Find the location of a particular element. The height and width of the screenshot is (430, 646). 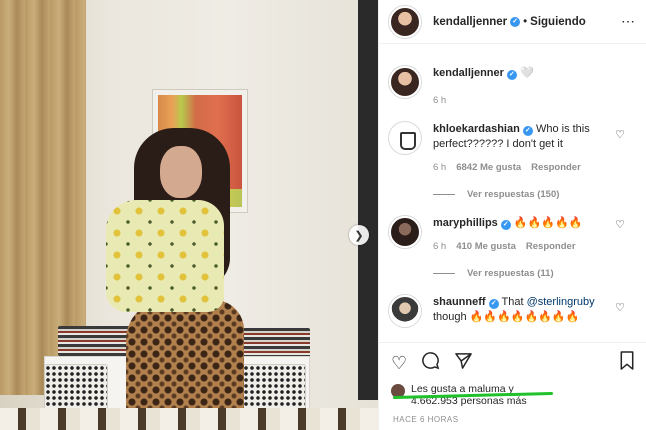

photo-speaker-left is located at coordinates (76, 388).